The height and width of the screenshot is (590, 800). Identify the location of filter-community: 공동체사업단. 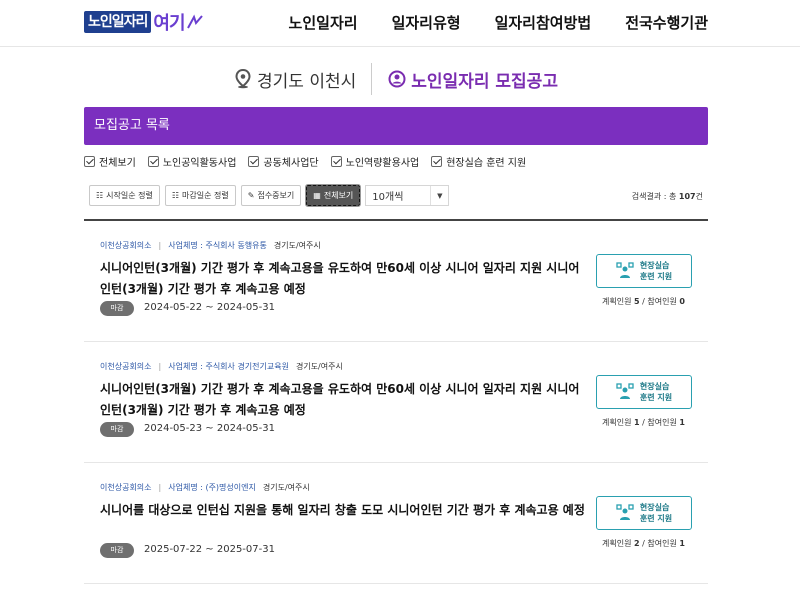
(283, 161).